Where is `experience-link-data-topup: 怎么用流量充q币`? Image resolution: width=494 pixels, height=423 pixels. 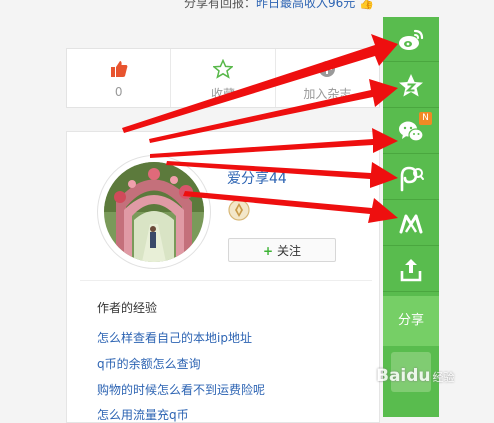 experience-link-data-topup: 怎么用流量充q币 is located at coordinates (143, 414).